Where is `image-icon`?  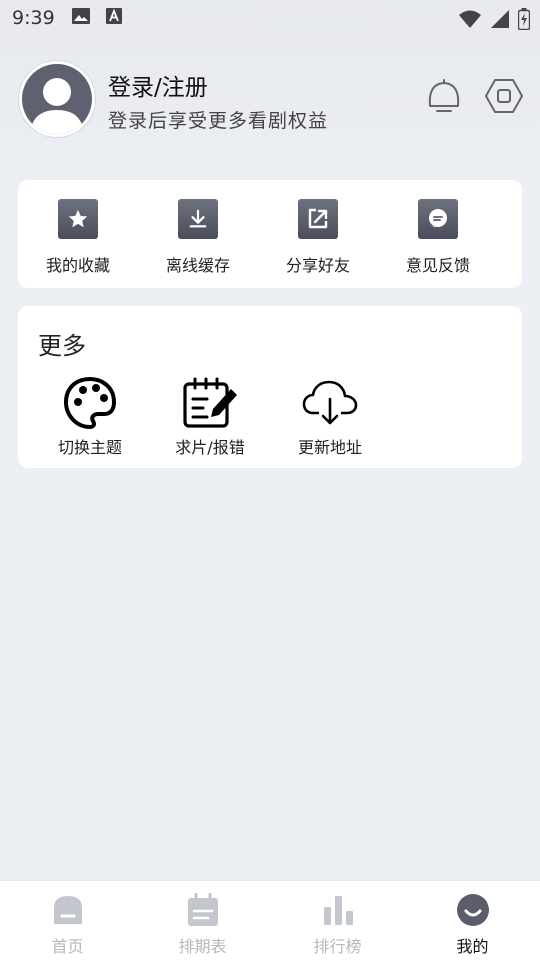 image-icon is located at coordinates (81, 18).